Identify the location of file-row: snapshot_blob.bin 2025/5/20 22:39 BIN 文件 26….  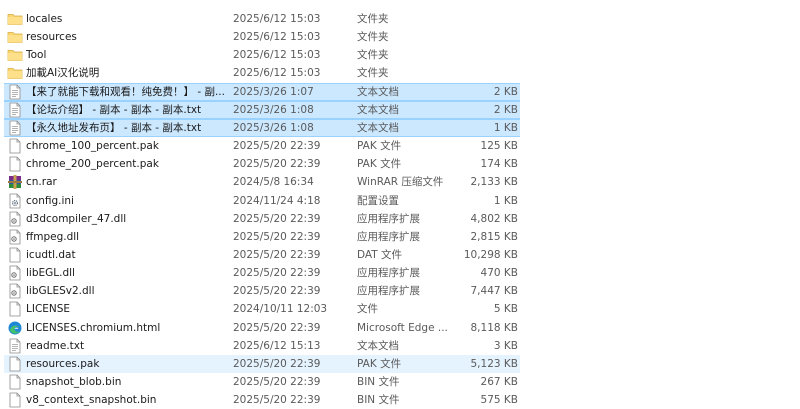
(400, 382).